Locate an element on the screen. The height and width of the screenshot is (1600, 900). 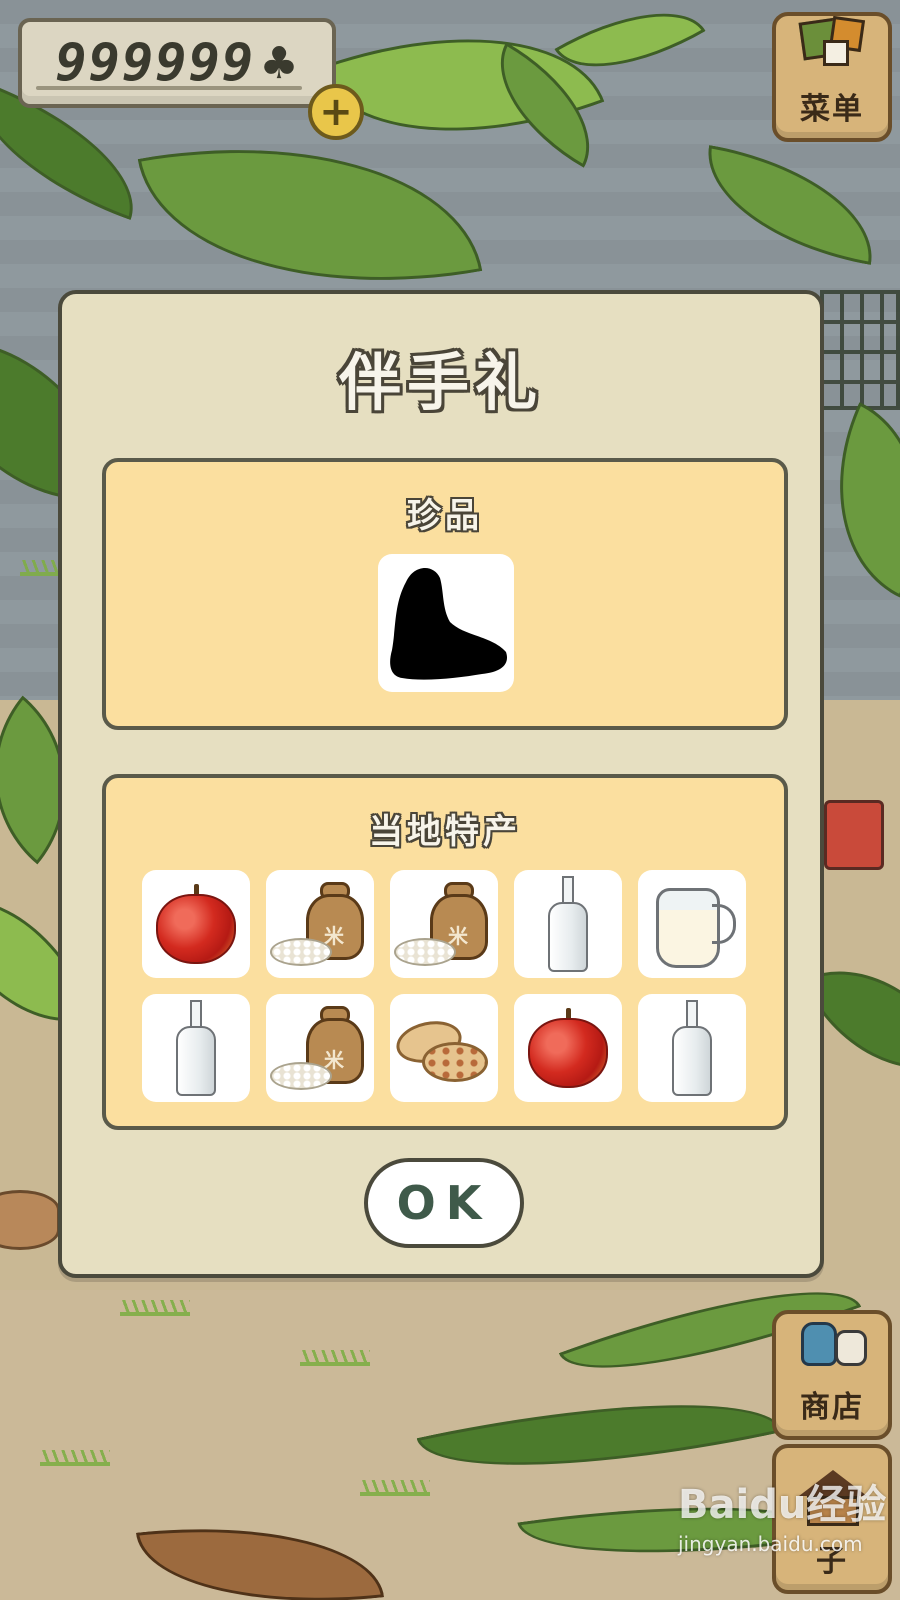
background-mailbox is located at coordinates (854, 835).